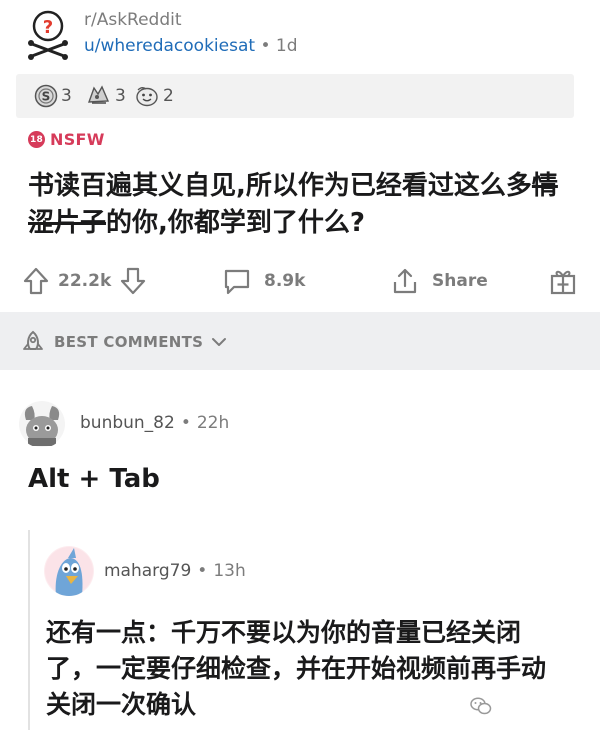 The image size is (600, 734). Describe the element at coordinates (286, 46) in the screenshot. I see `post-age: 1d` at that location.